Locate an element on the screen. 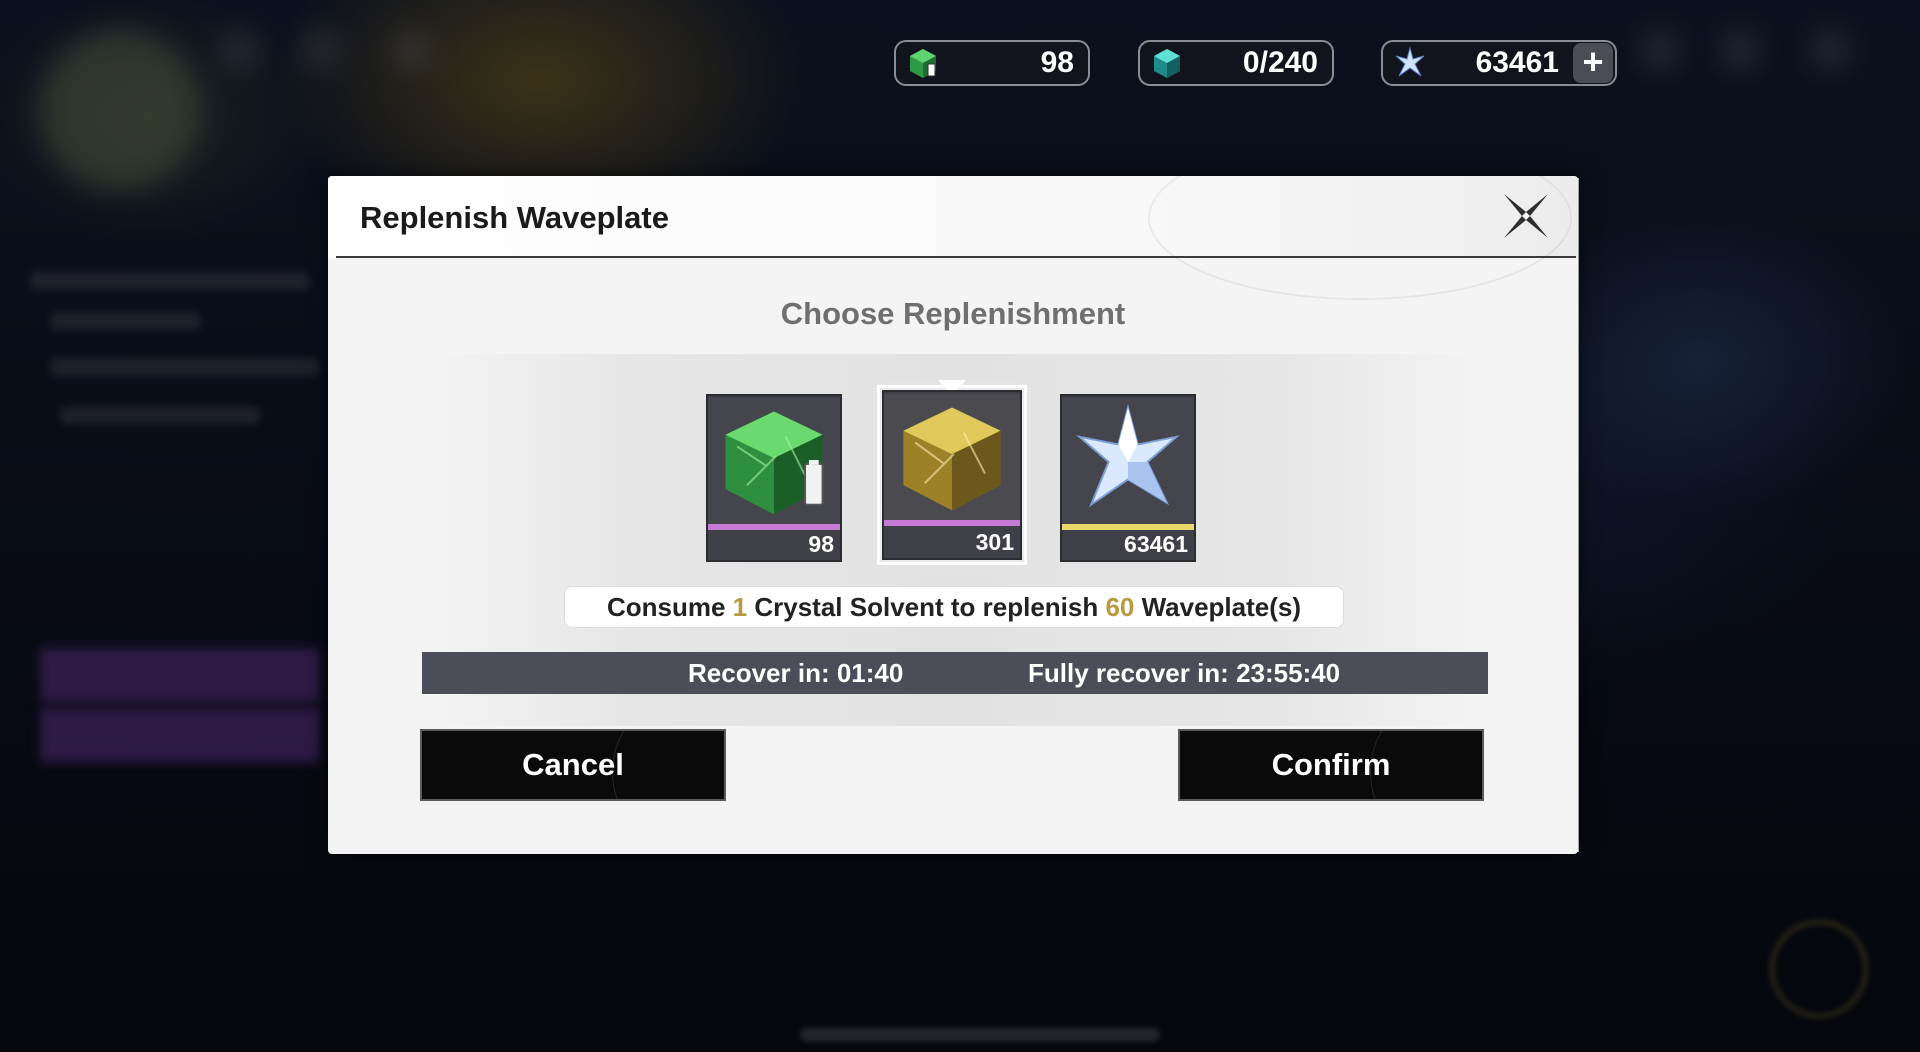 This screenshot has width=1920, height=1052. item-crystal-solvent-battery: 98 is located at coordinates (774, 478).